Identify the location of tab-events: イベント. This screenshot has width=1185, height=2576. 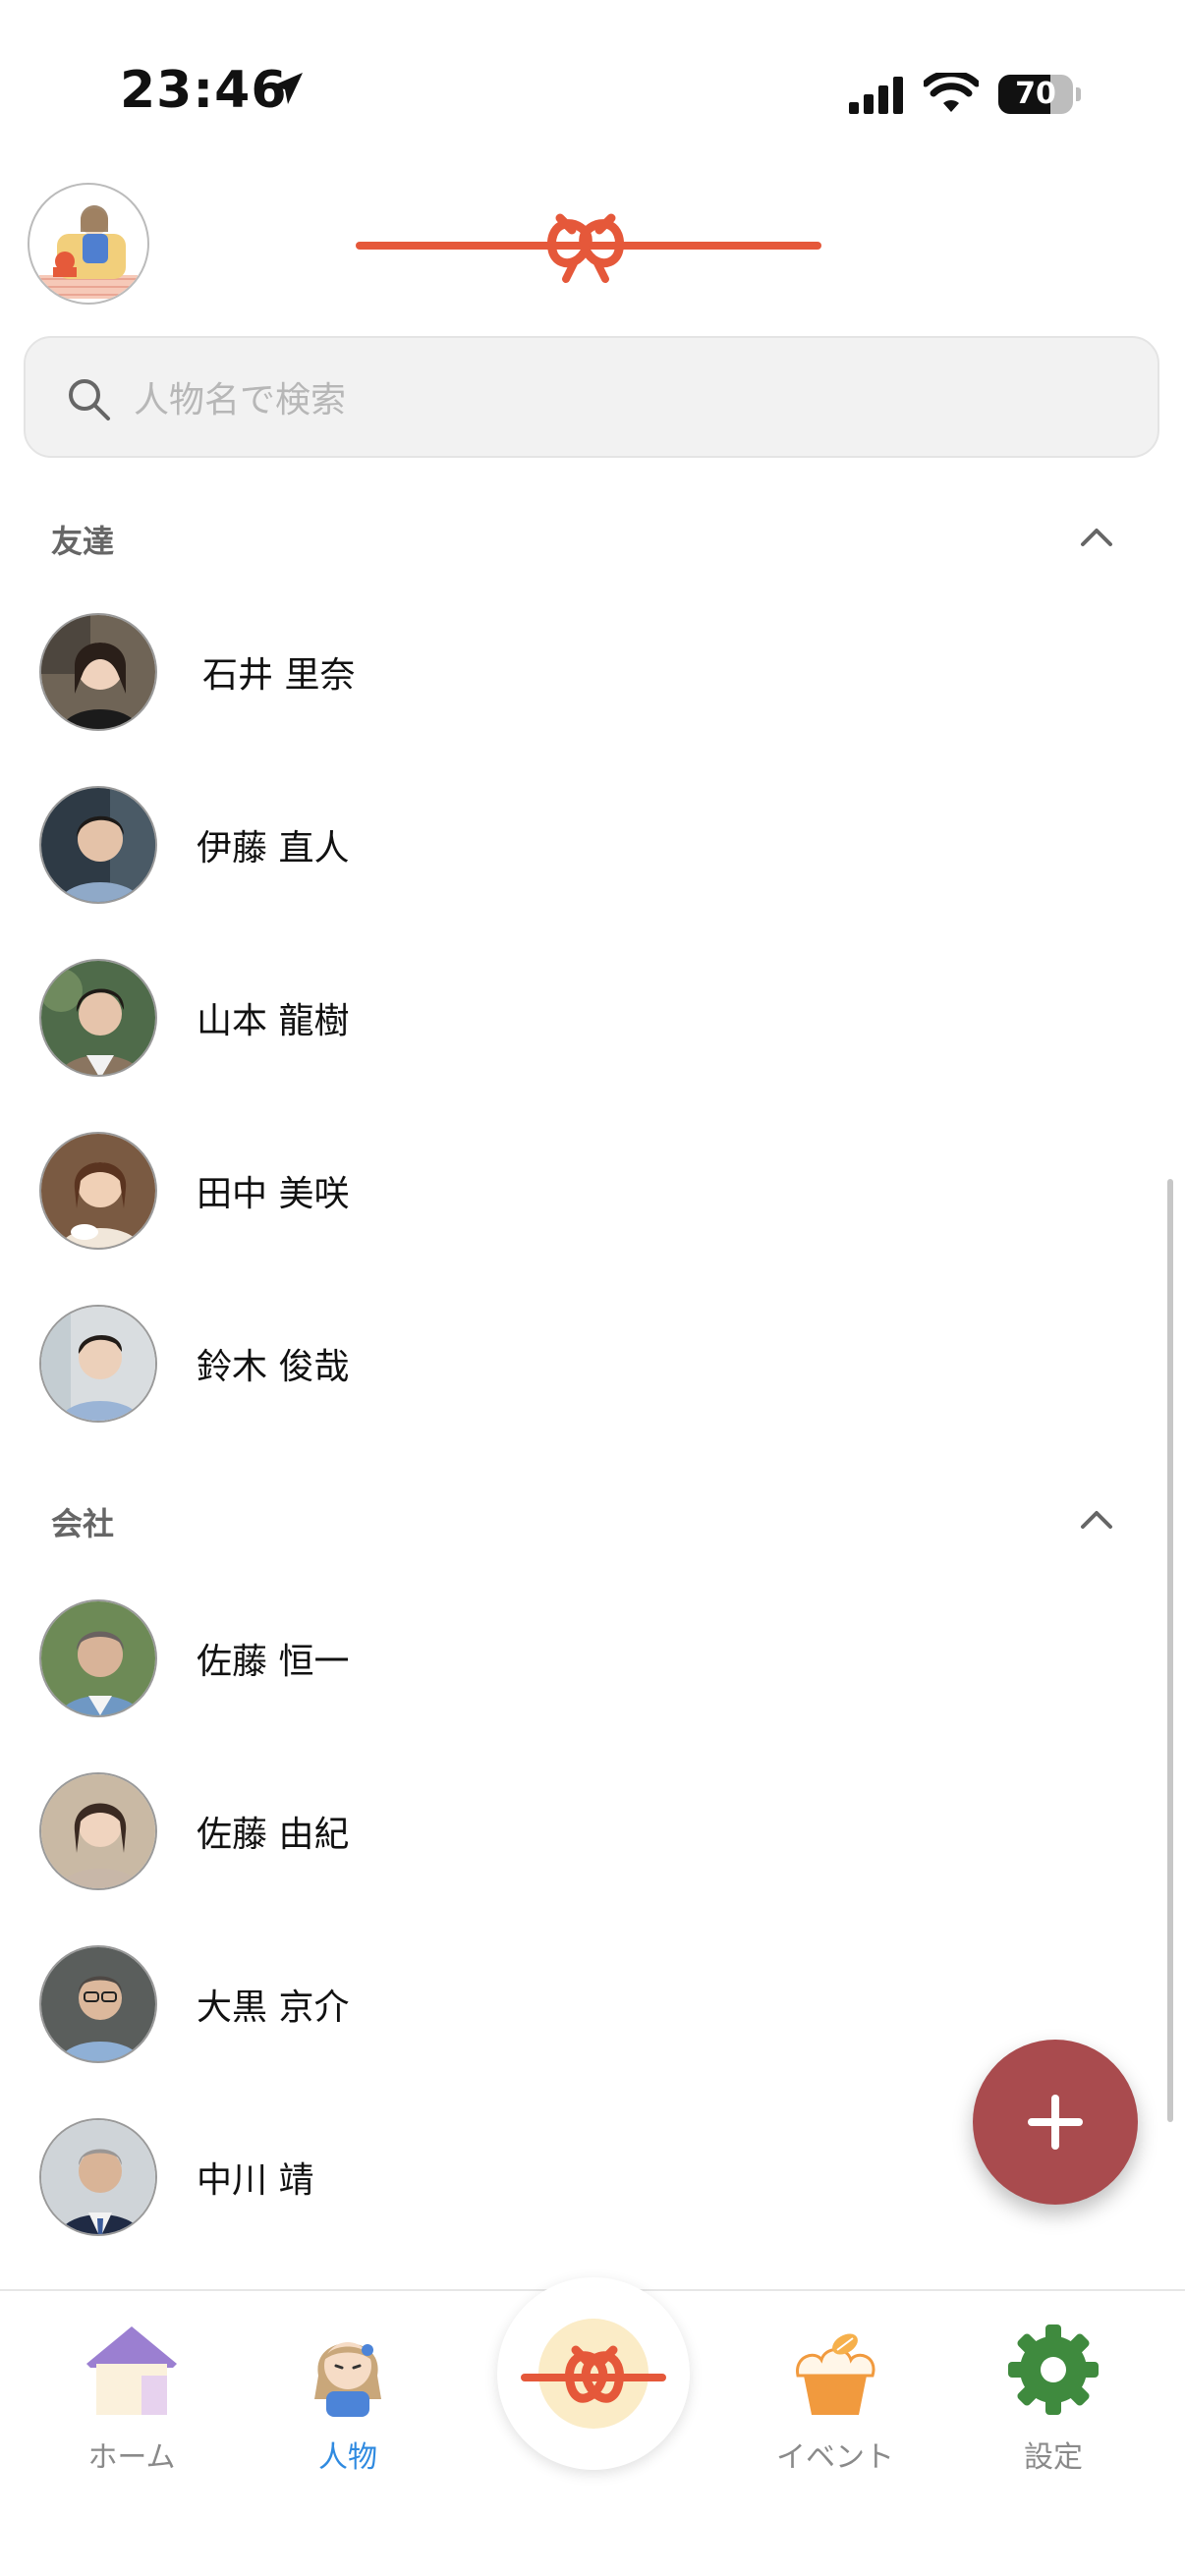
(836, 2399).